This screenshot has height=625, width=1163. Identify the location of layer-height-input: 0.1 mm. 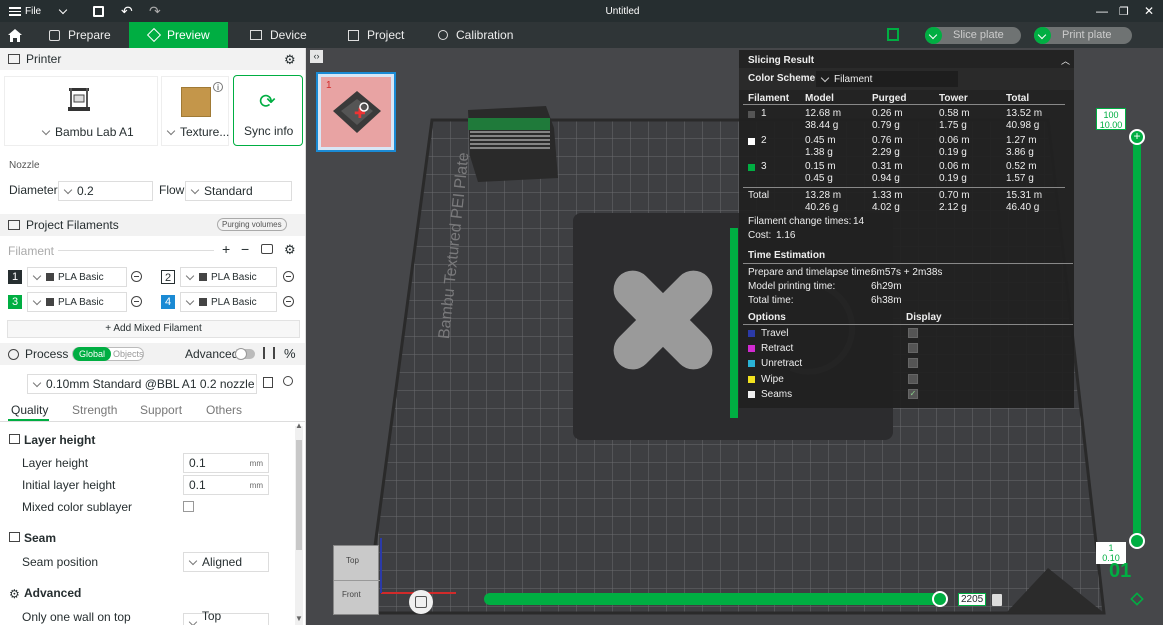
(226, 463).